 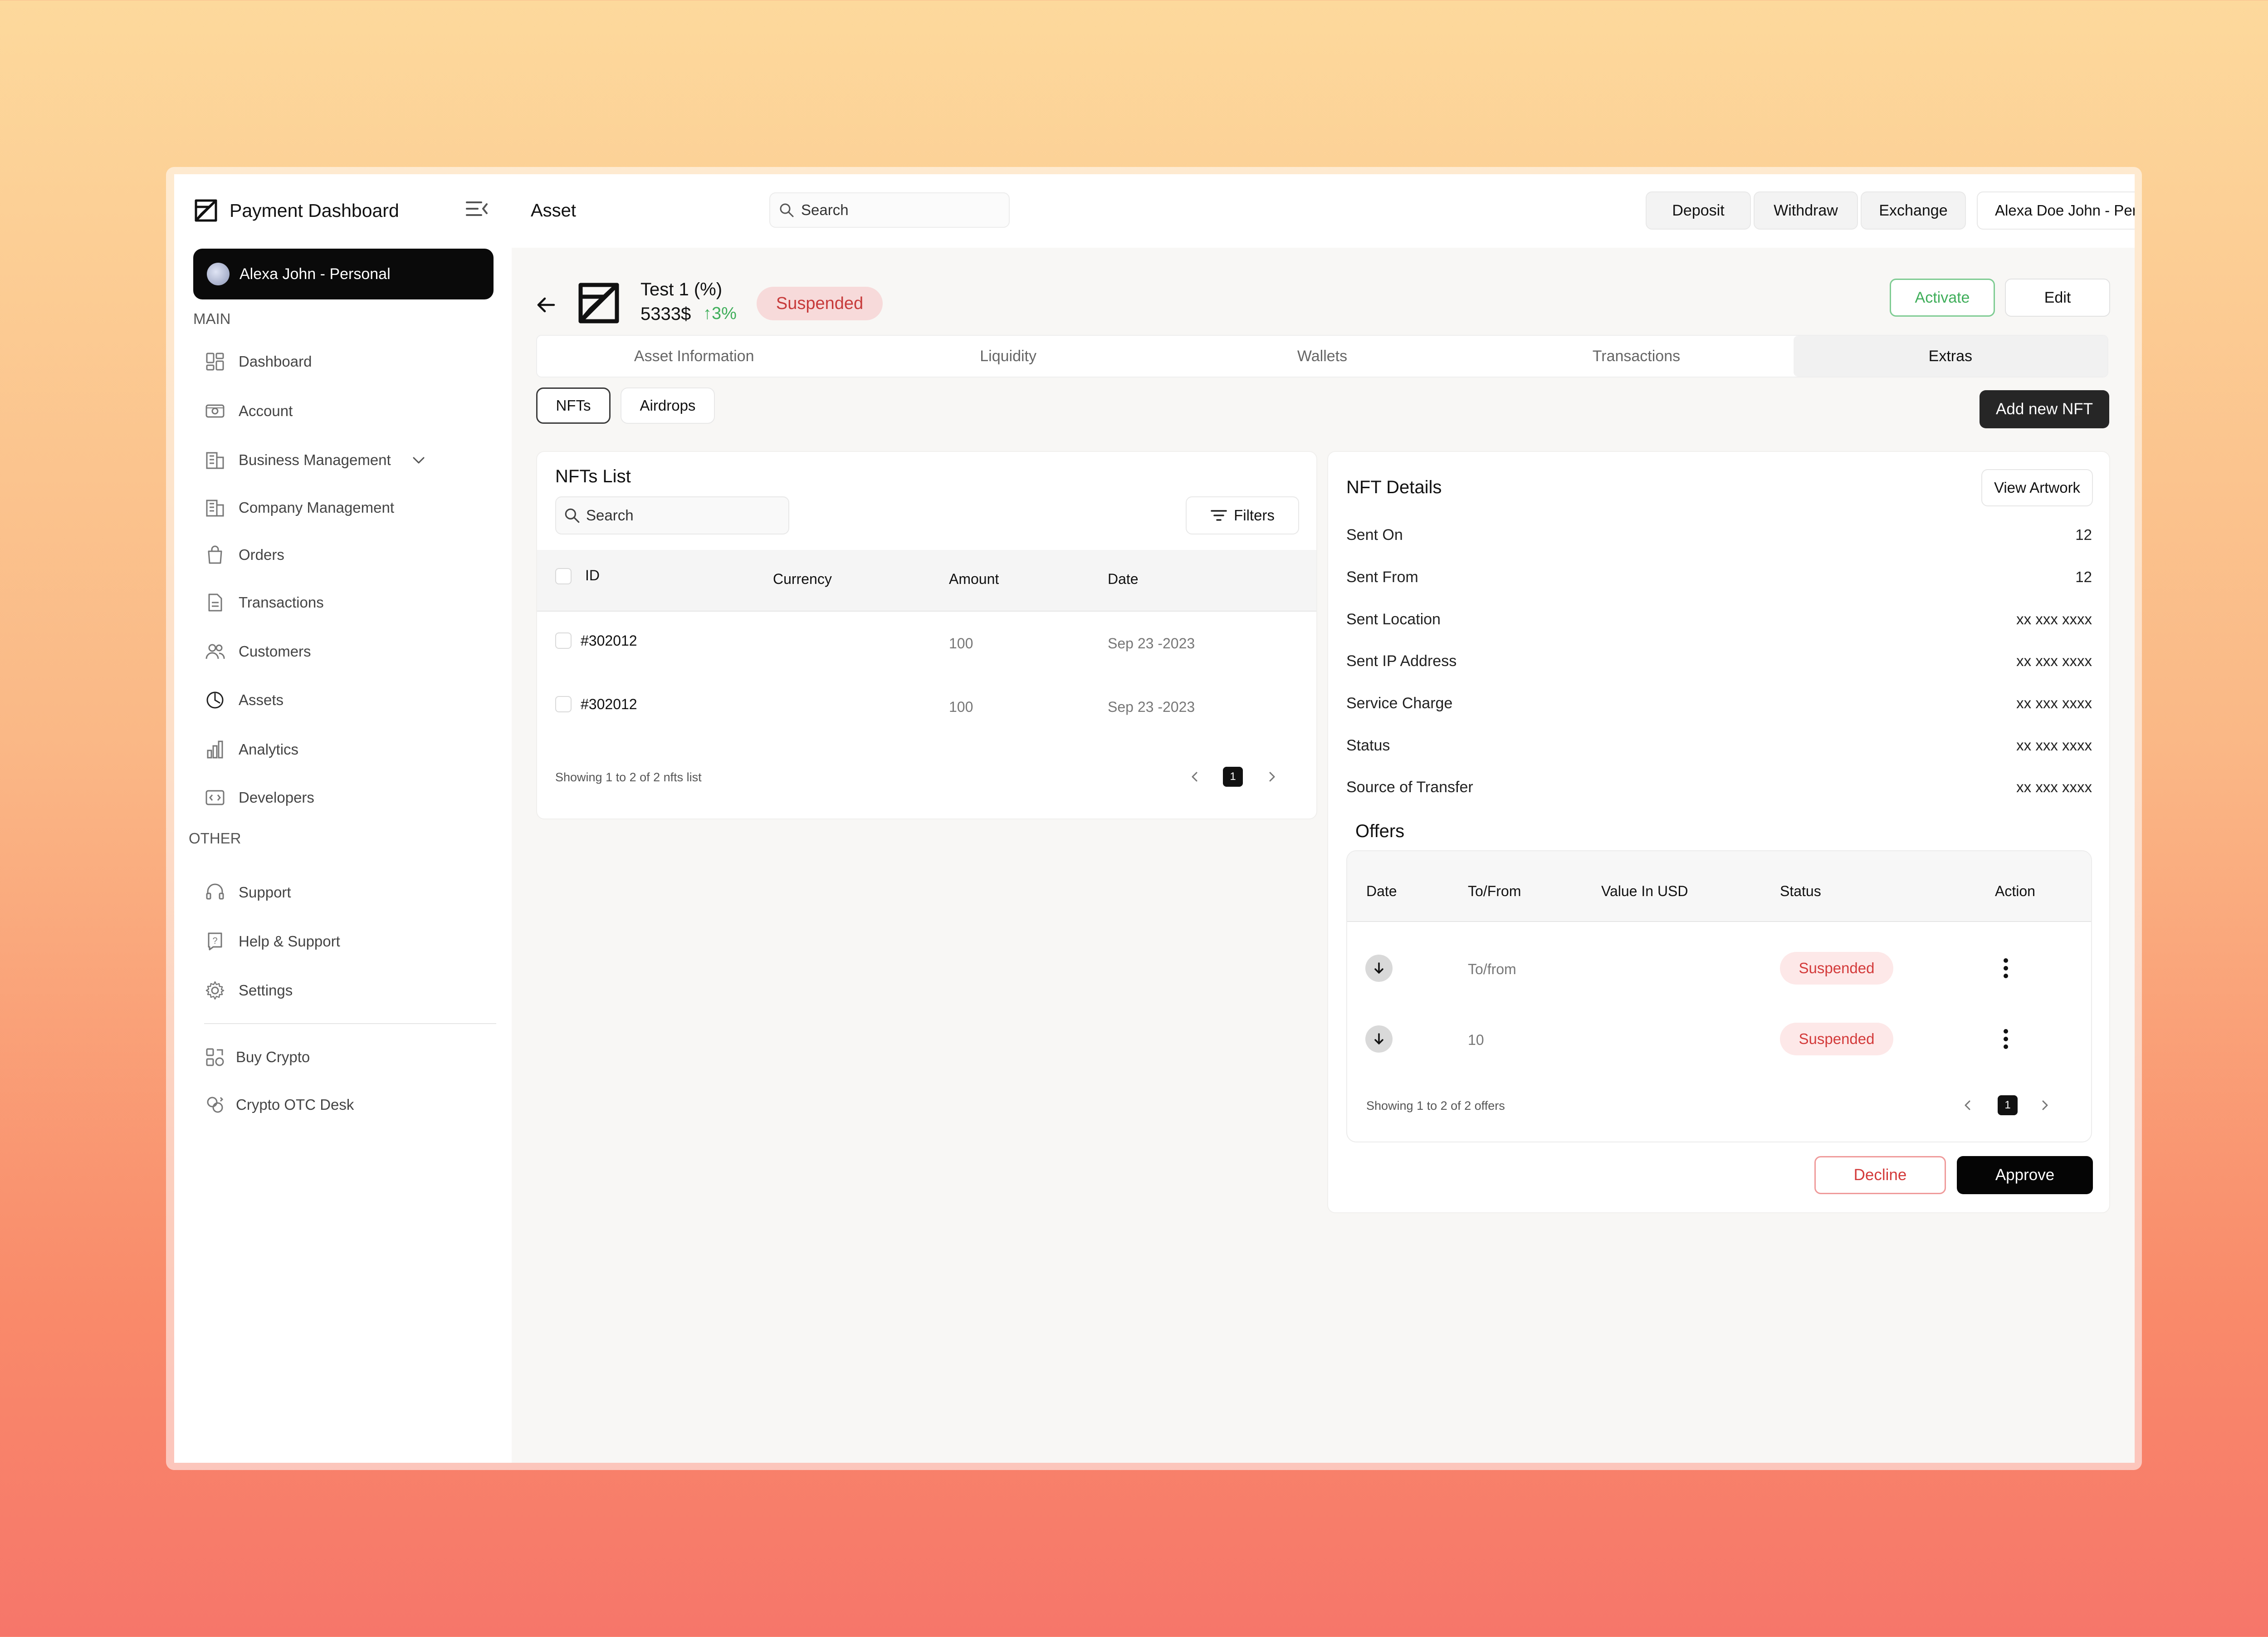 What do you see at coordinates (666, 314) in the screenshot?
I see `asset-price: 5333$` at bounding box center [666, 314].